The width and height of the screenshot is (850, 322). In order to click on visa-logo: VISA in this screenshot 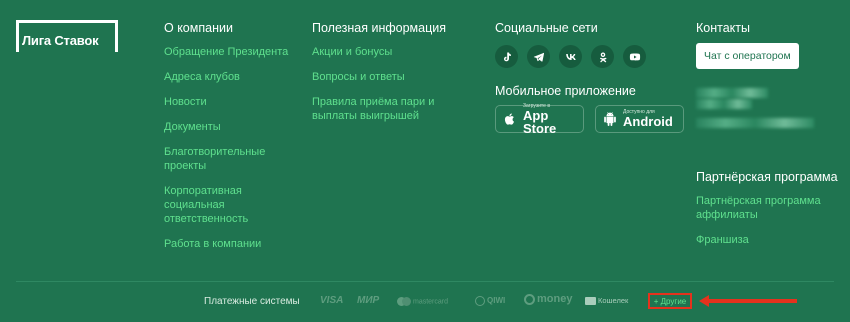, I will do `click(332, 300)`.